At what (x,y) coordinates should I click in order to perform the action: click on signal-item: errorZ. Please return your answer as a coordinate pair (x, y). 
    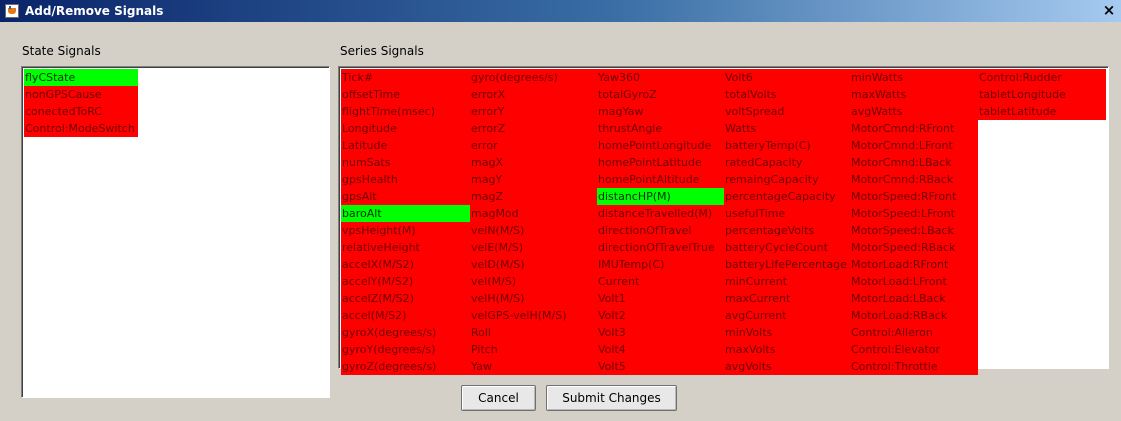
    Looking at the image, I should click on (534, 128).